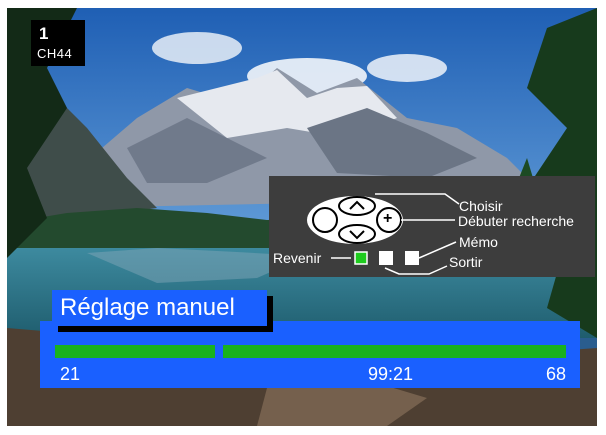 This screenshot has width=606, height=435. Describe the element at coordinates (555, 374) in the screenshot. I see `range-end-value: 68` at that location.